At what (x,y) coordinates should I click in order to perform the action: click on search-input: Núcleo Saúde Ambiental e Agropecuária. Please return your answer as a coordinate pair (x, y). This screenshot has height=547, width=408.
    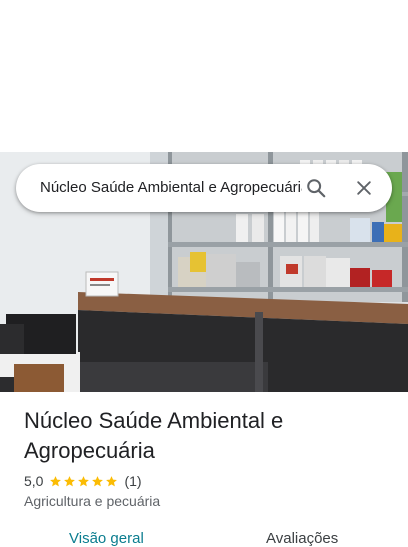
    Looking at the image, I should click on (171, 188).